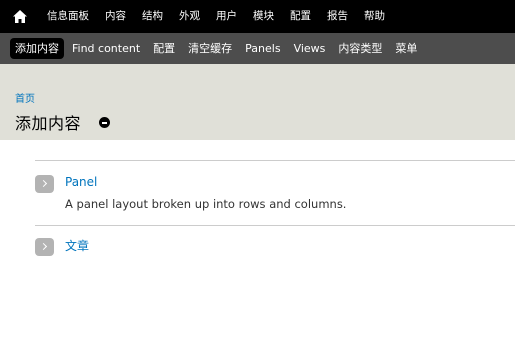 This screenshot has height=338, width=515. Describe the element at coordinates (106, 48) in the screenshot. I see `shortcut-find-content: Find content` at that location.